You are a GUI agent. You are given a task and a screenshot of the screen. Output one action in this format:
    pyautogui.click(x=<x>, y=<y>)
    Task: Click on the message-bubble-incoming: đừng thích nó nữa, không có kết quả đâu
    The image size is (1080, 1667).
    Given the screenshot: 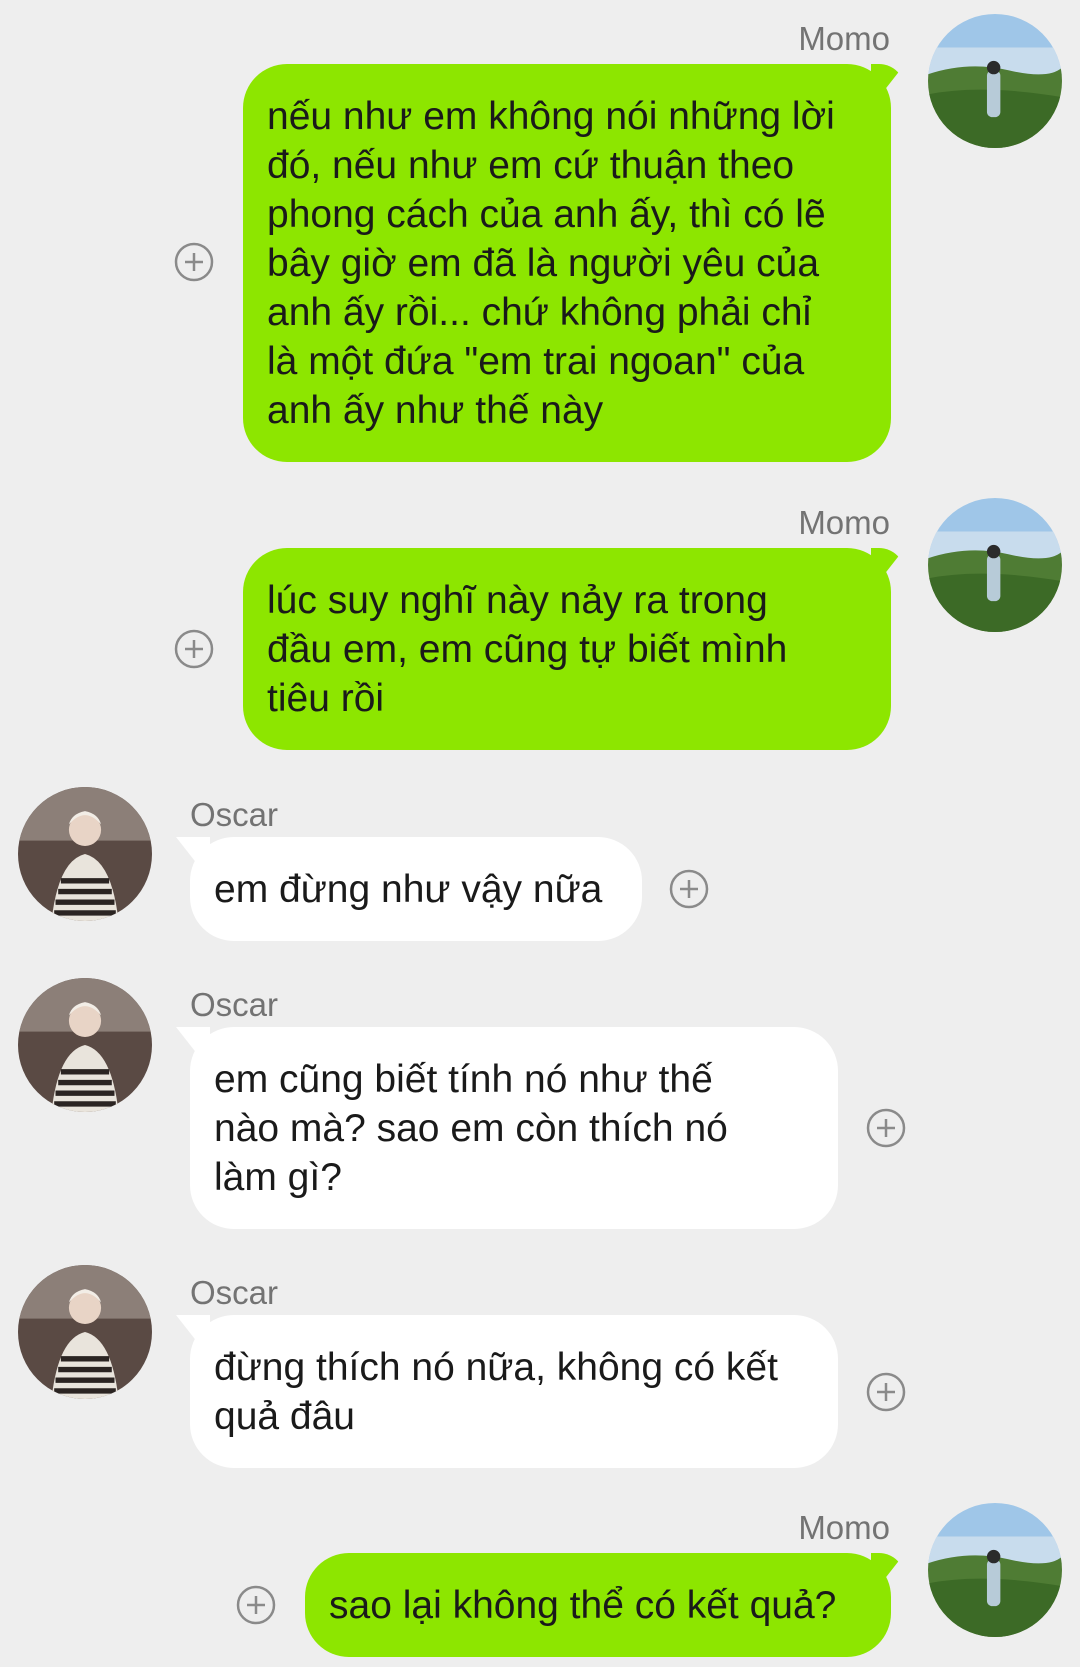 What is the action you would take?
    pyautogui.click(x=514, y=1391)
    